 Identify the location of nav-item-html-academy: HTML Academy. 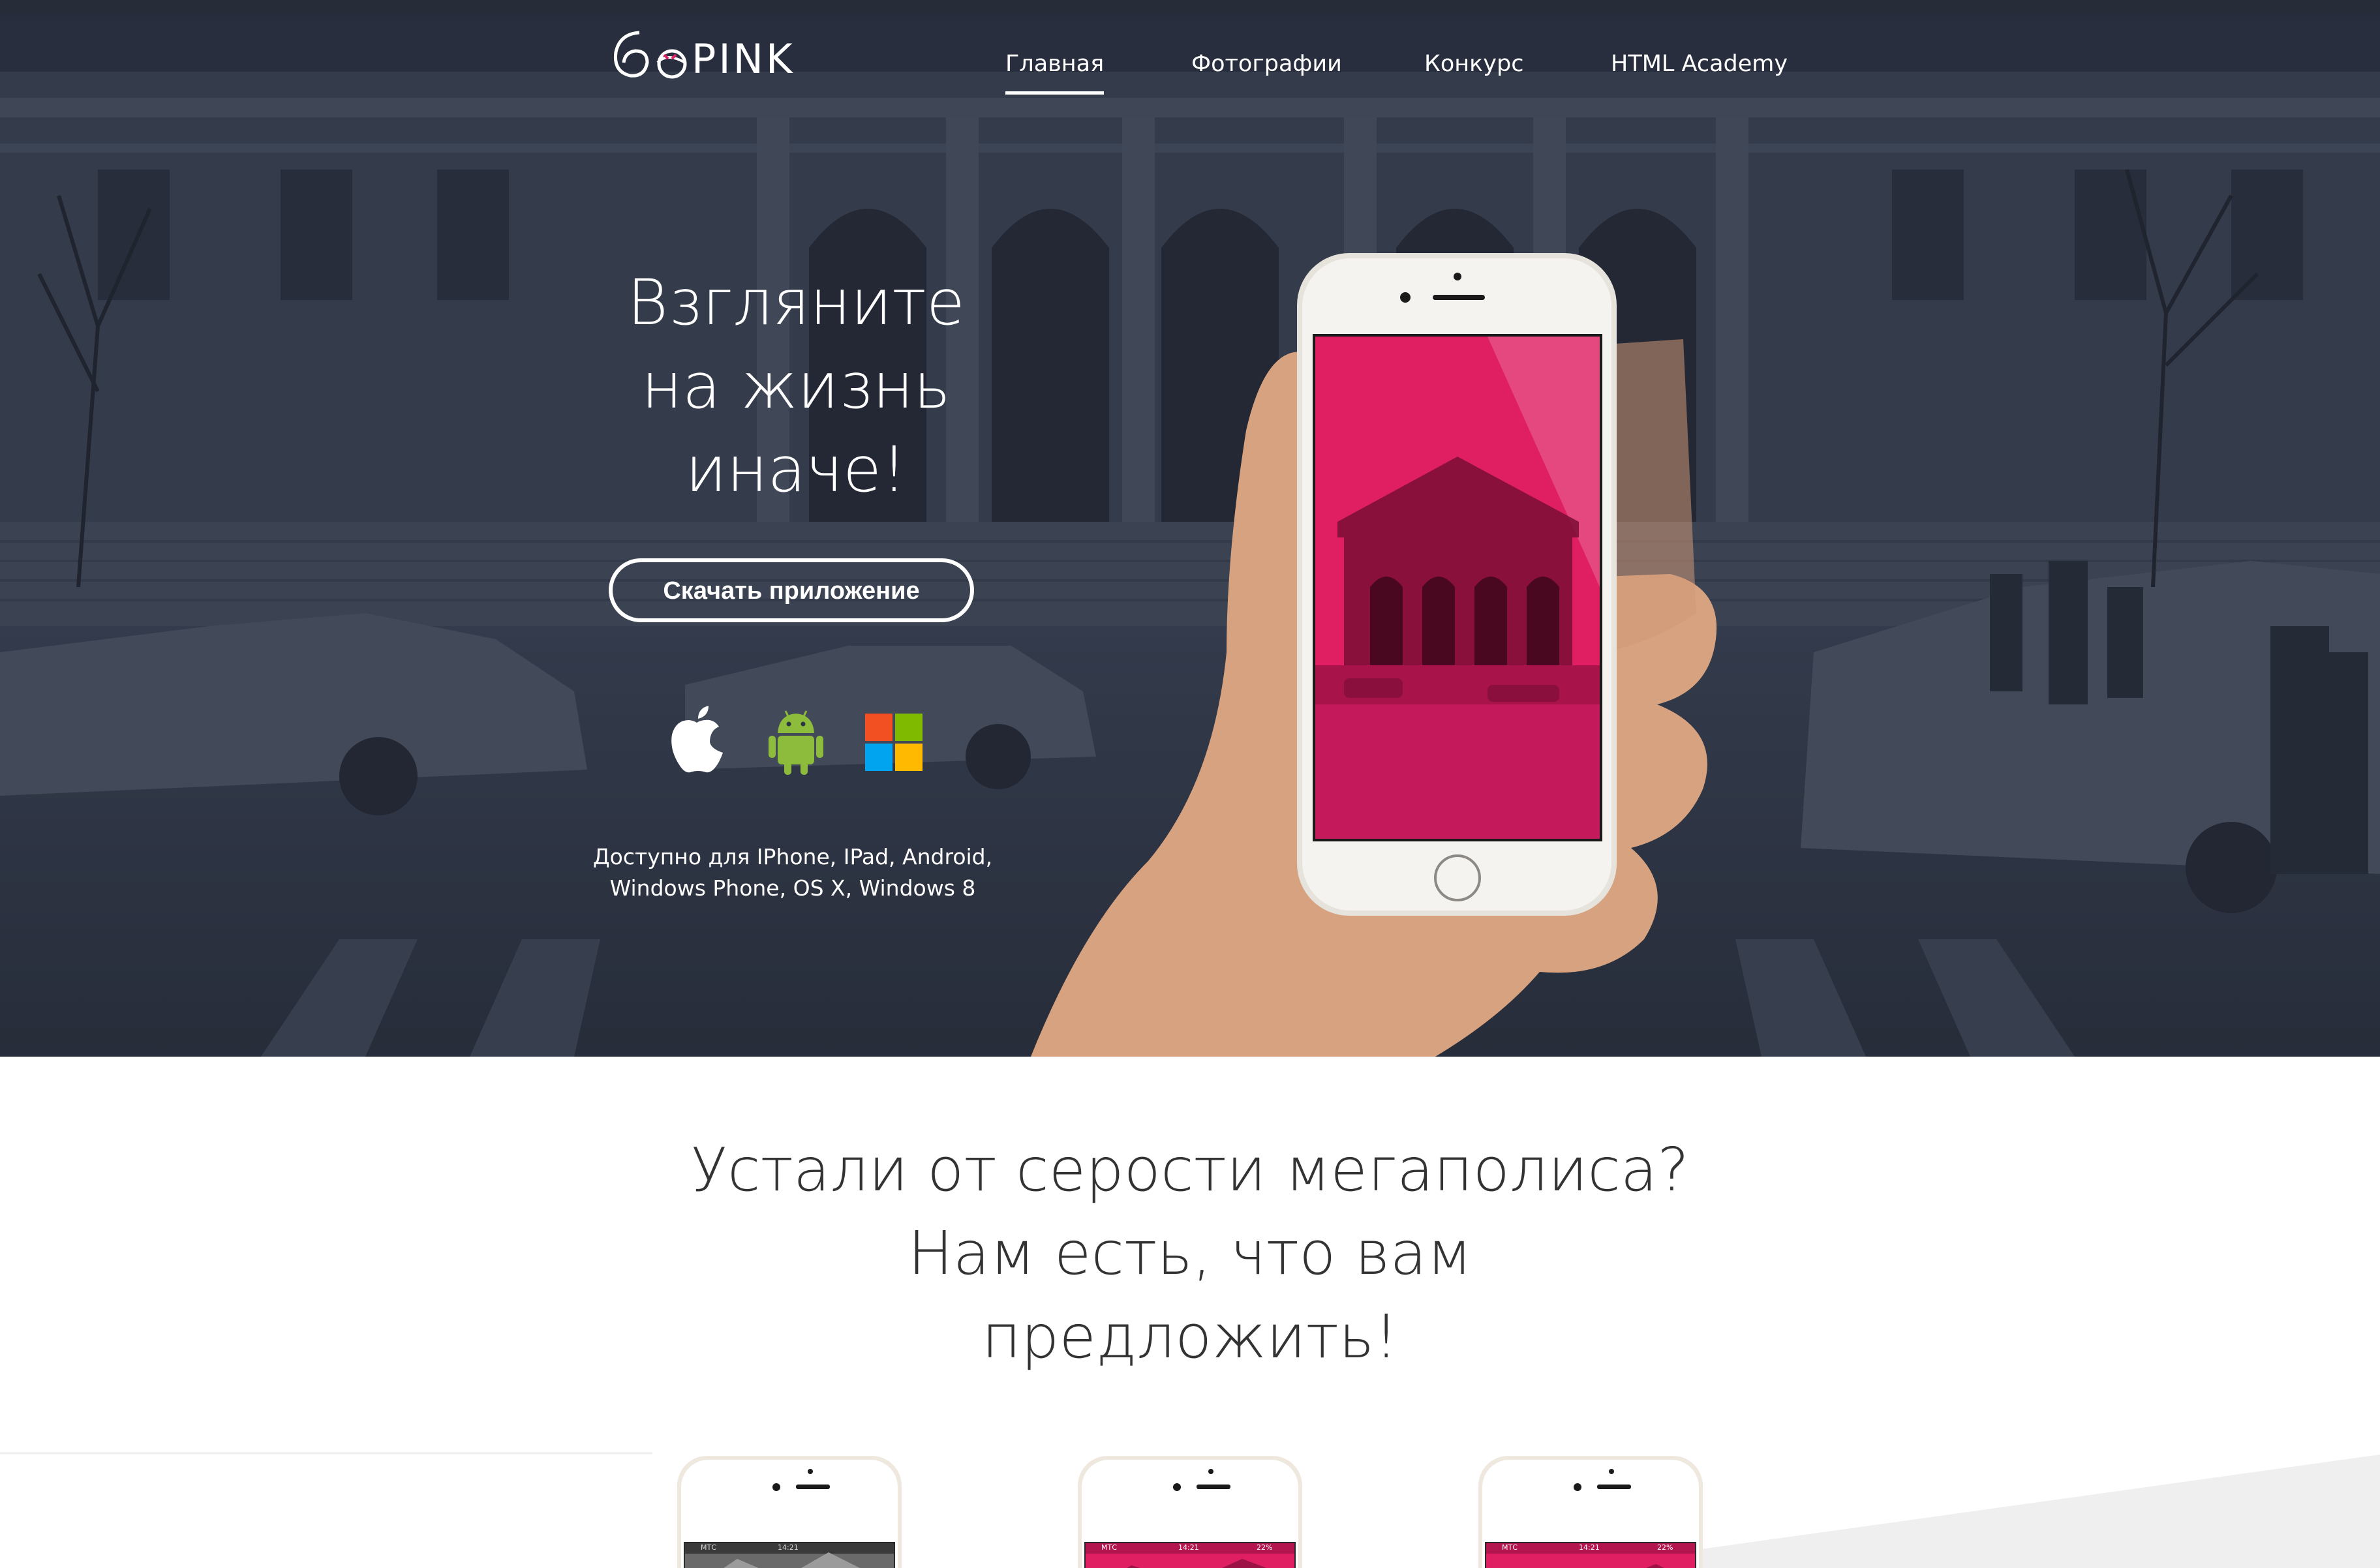
(1699, 64).